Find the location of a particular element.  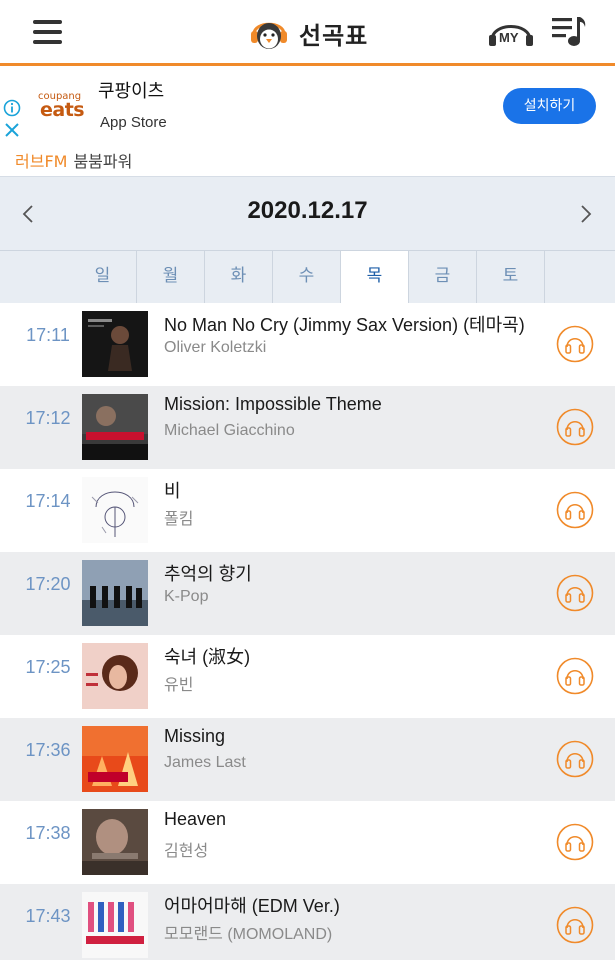

station-name: 러브FM is located at coordinates (41, 161).